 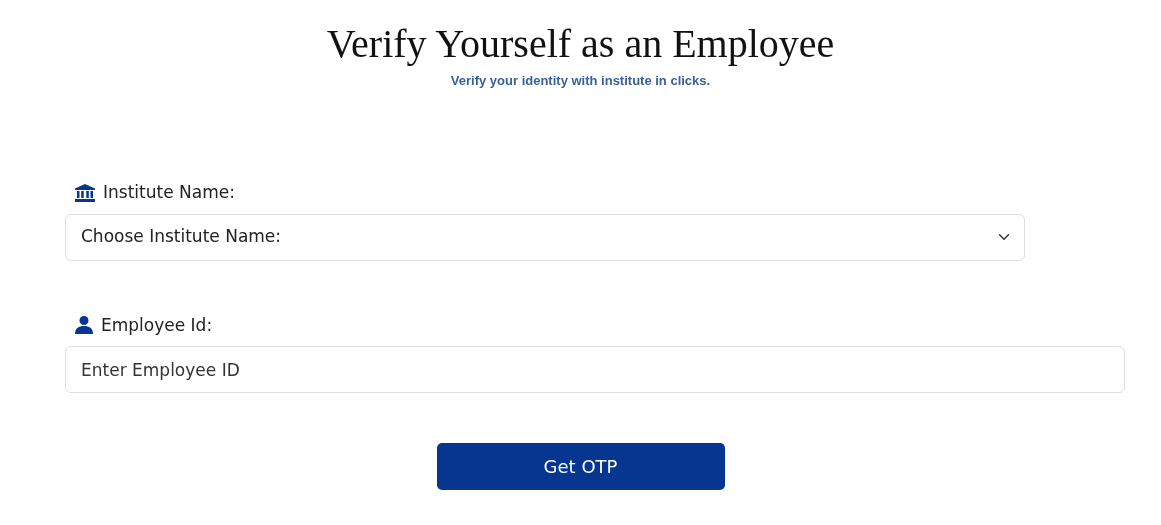 What do you see at coordinates (595, 369) in the screenshot?
I see `employee-id-field: Enter Employee ID` at bounding box center [595, 369].